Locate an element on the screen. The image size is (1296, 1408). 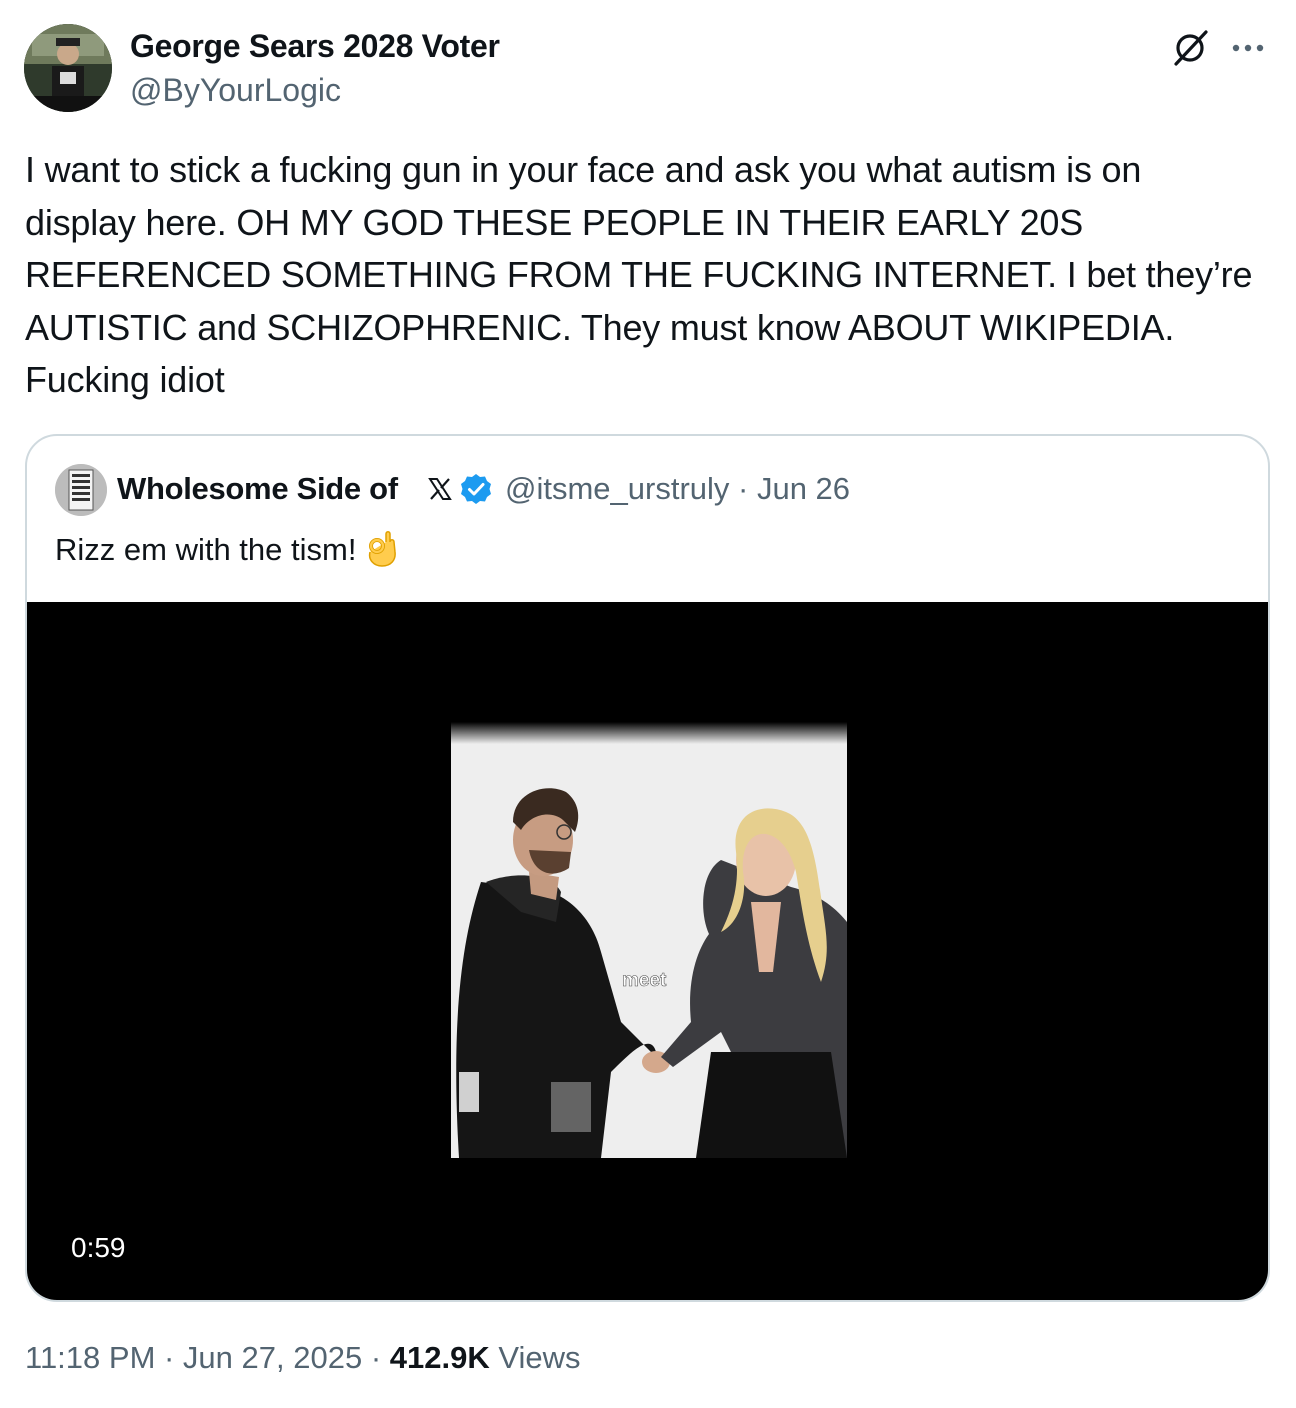
quoted-handle-date: @itsme_urstruly · Jun 26 is located at coordinates (677, 489).